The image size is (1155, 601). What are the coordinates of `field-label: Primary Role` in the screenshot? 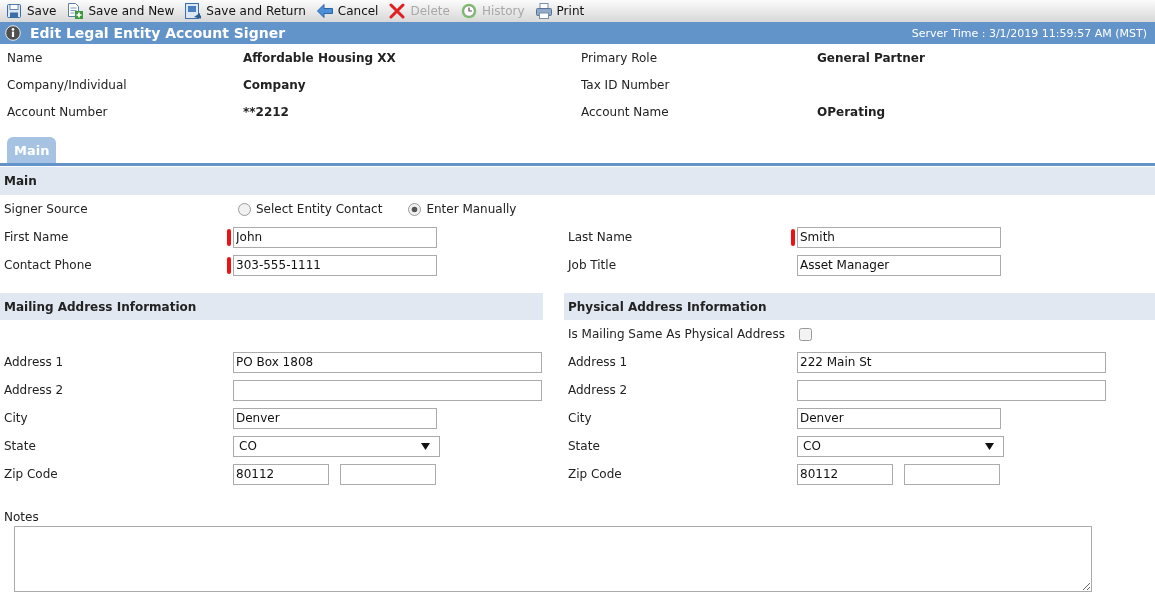 It's located at (619, 57).